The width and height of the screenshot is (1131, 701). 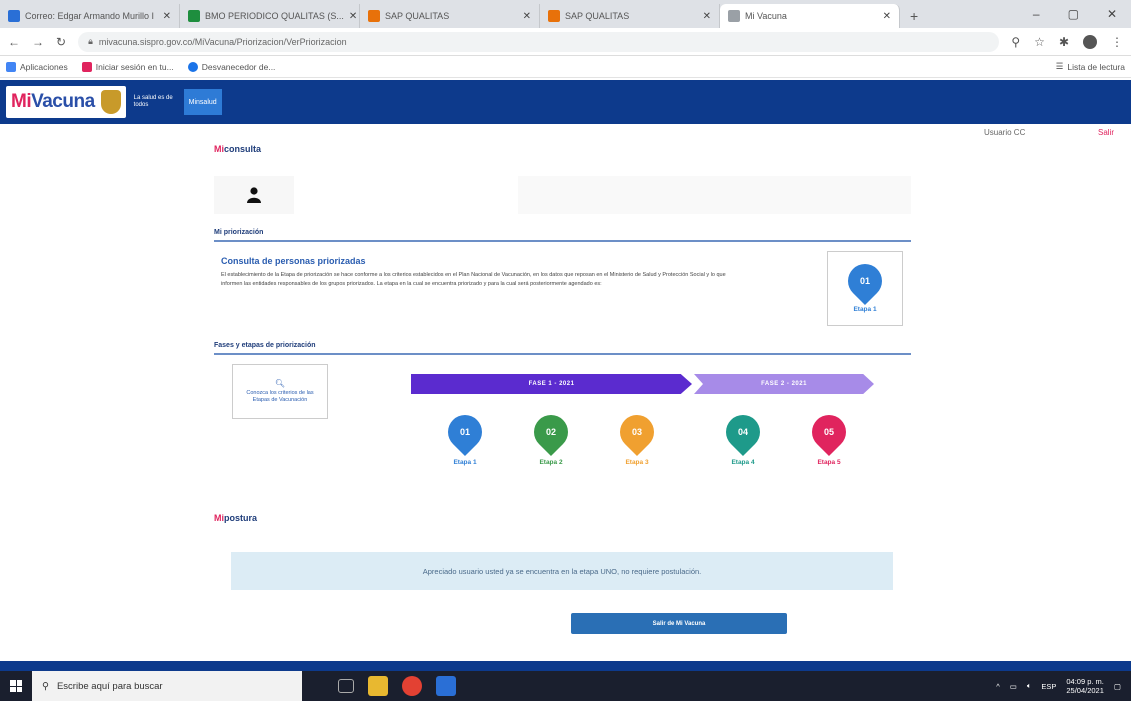 I want to click on phase-2-banner: FASE 2 - 2021, so click(x=784, y=384).